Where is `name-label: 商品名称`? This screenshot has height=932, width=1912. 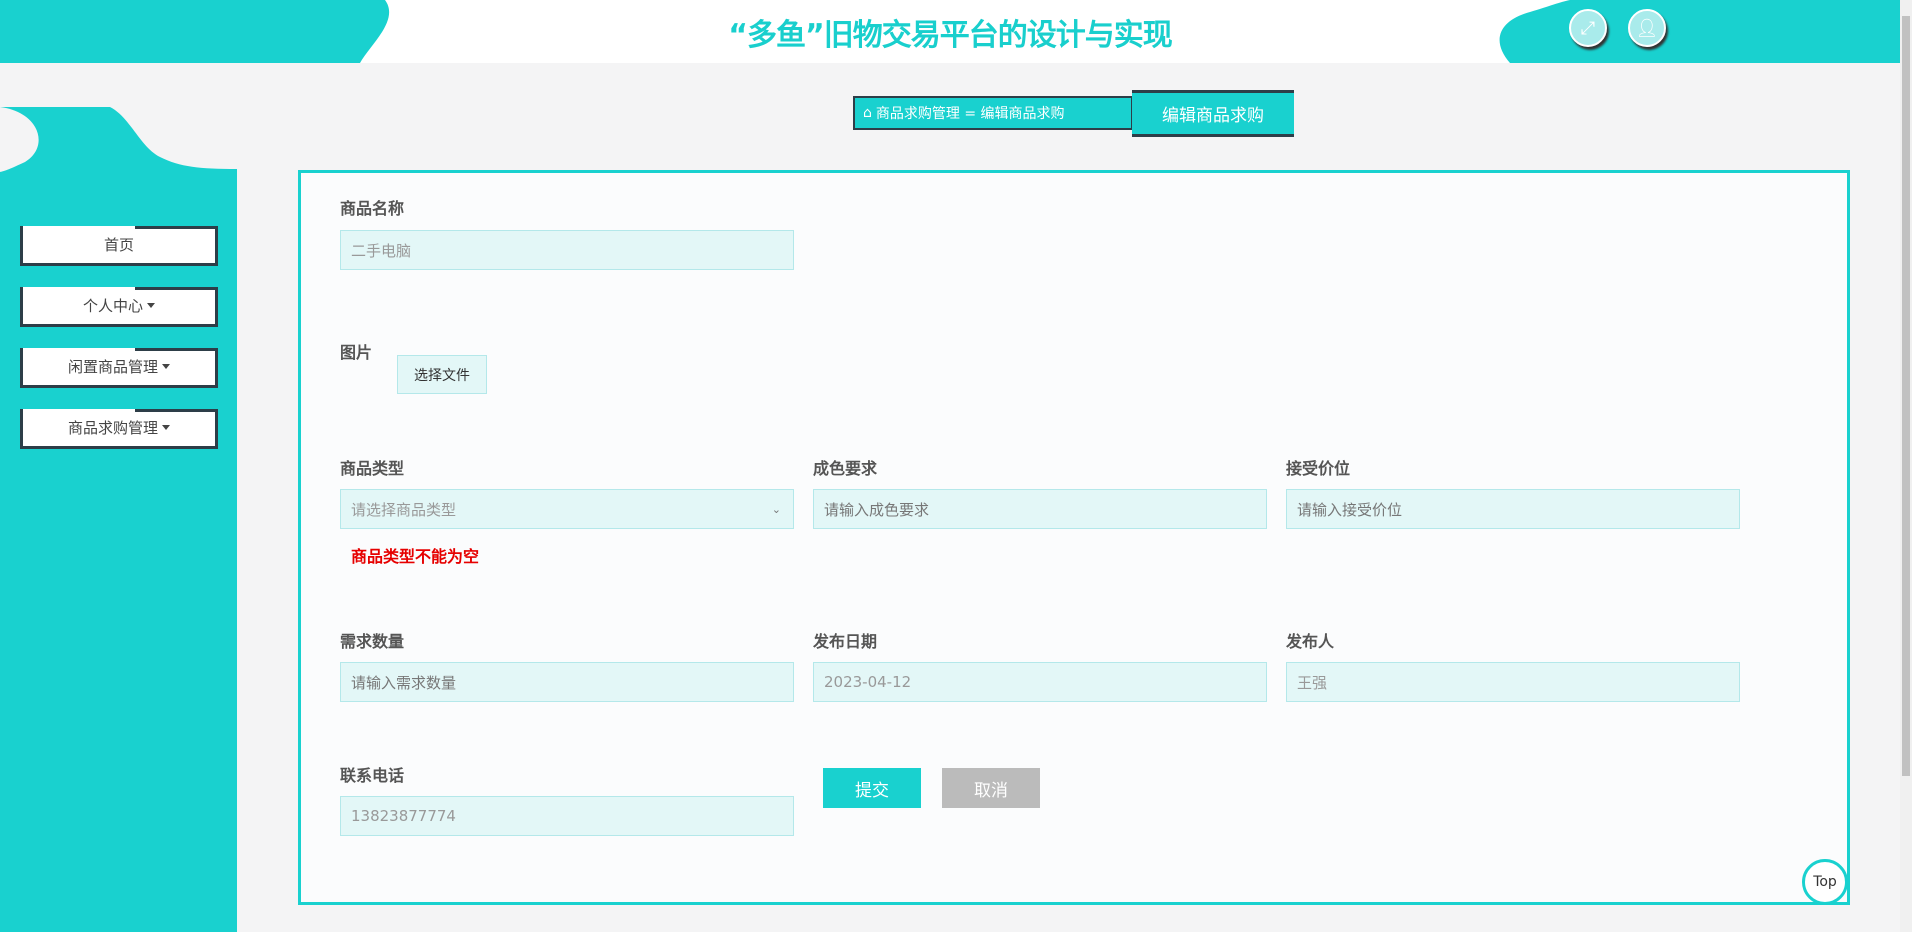
name-label: 商品名称 is located at coordinates (372, 208).